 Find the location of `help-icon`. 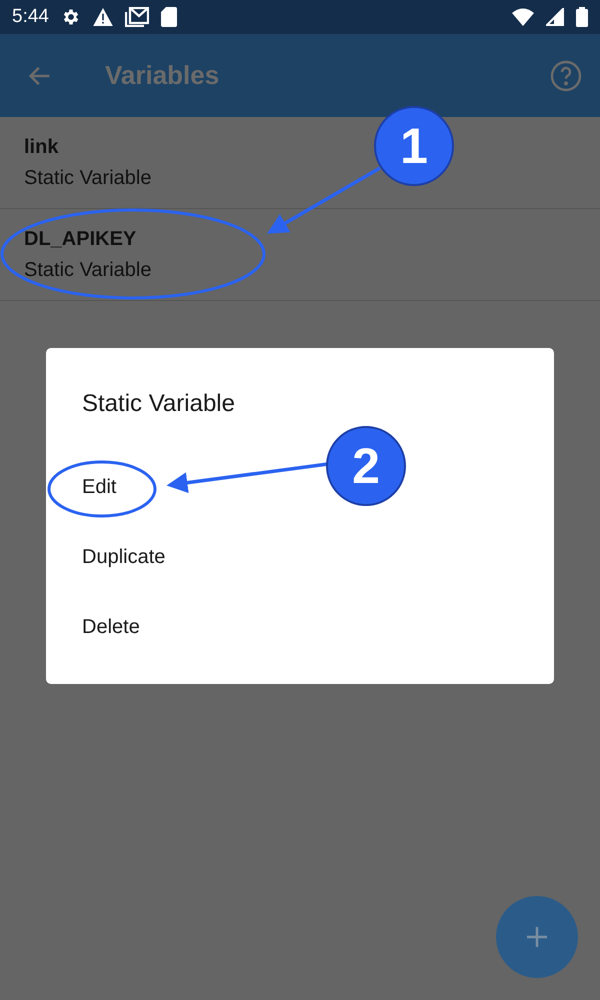

help-icon is located at coordinates (566, 76).